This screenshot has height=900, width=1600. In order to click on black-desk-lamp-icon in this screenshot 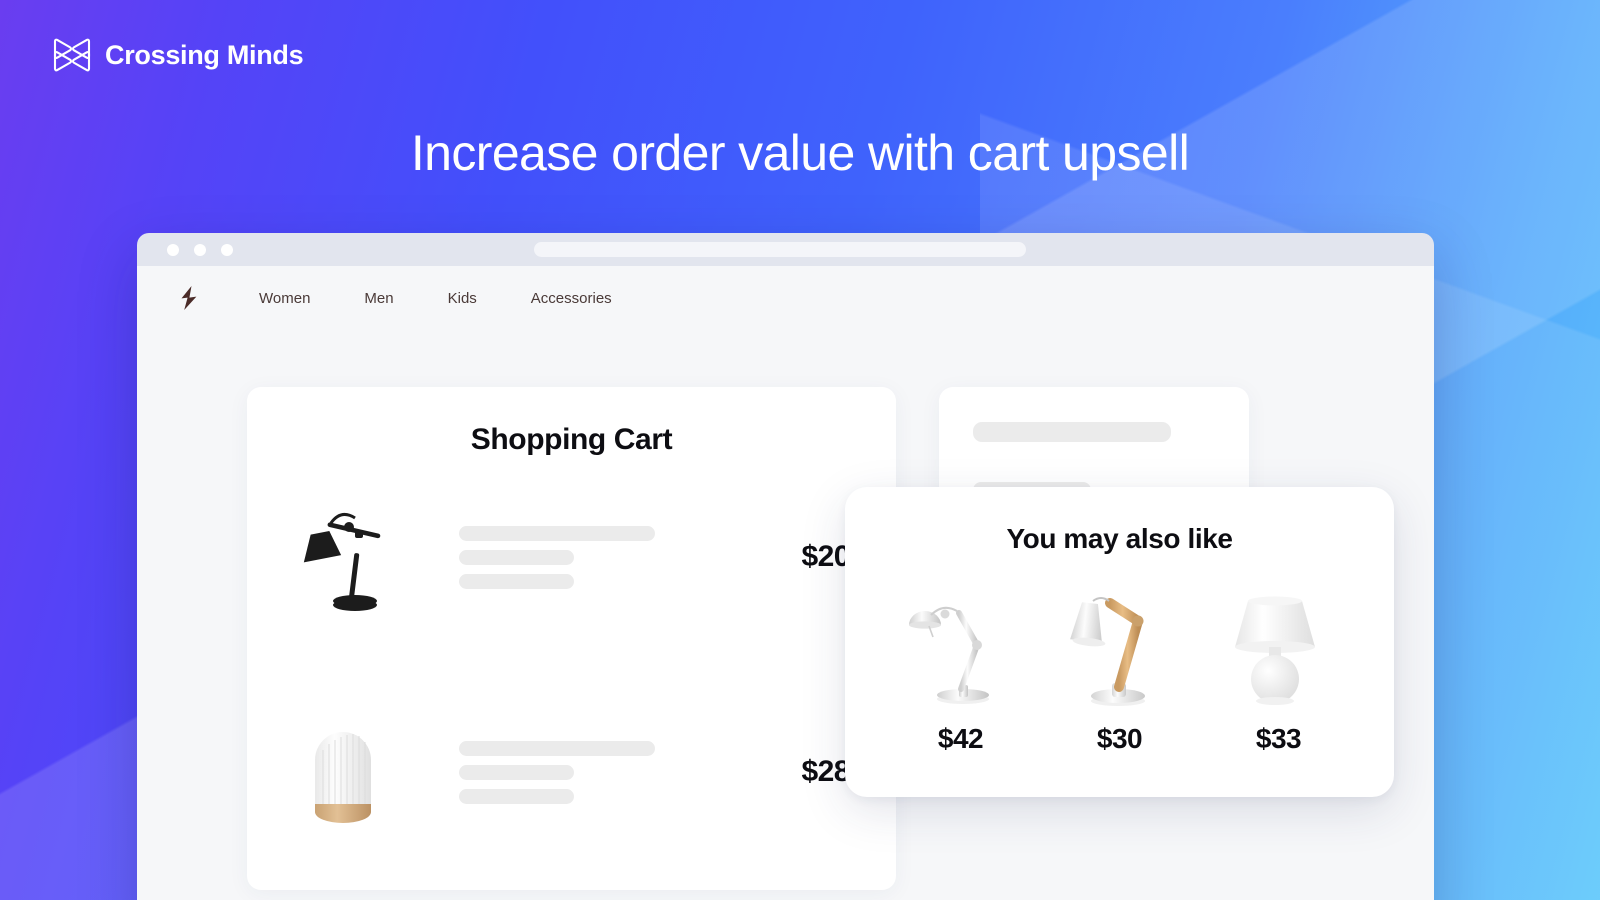, I will do `click(353, 557)`.